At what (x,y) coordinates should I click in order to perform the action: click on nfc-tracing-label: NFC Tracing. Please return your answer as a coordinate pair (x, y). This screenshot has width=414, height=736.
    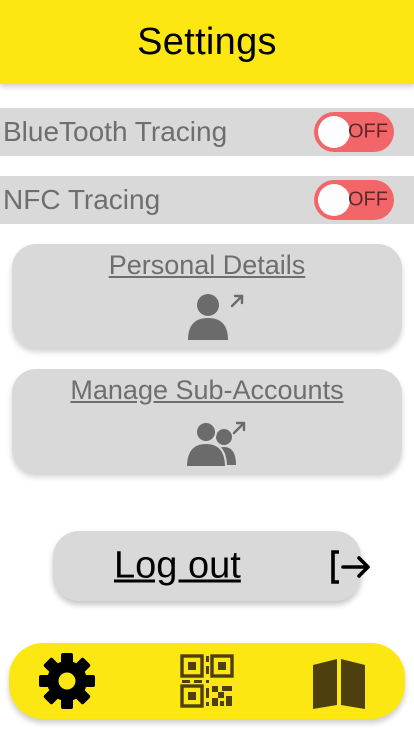
    Looking at the image, I should click on (82, 199).